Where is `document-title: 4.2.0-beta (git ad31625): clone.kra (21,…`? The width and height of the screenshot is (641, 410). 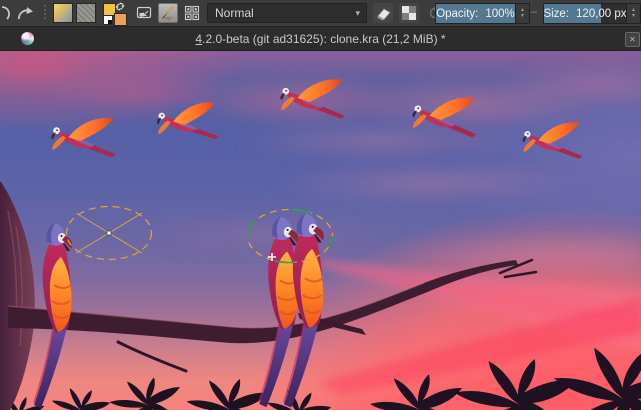
document-title: 4.2.0-beta (git ad31625): clone.kra (21,… is located at coordinates (320, 39).